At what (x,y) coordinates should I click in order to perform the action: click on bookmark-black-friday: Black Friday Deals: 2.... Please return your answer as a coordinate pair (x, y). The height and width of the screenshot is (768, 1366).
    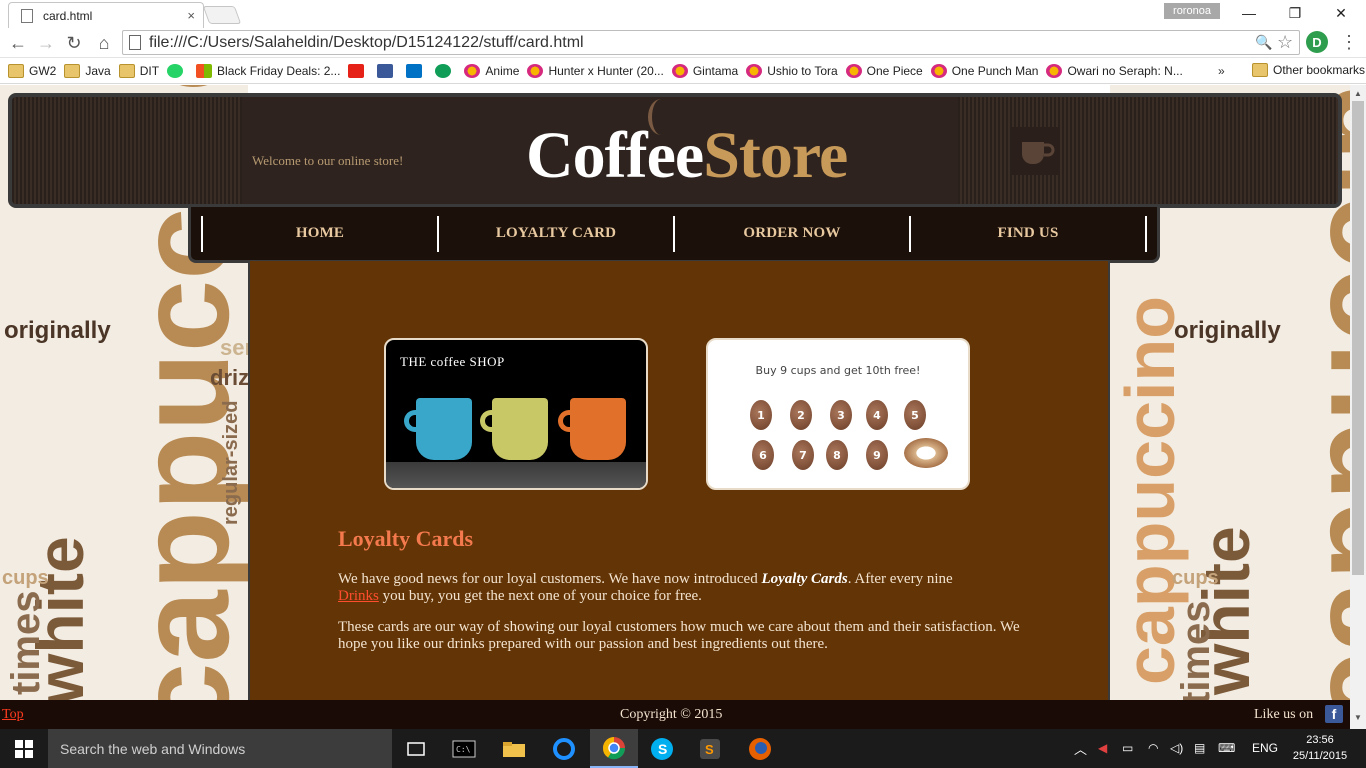
    Looking at the image, I should click on (268, 70).